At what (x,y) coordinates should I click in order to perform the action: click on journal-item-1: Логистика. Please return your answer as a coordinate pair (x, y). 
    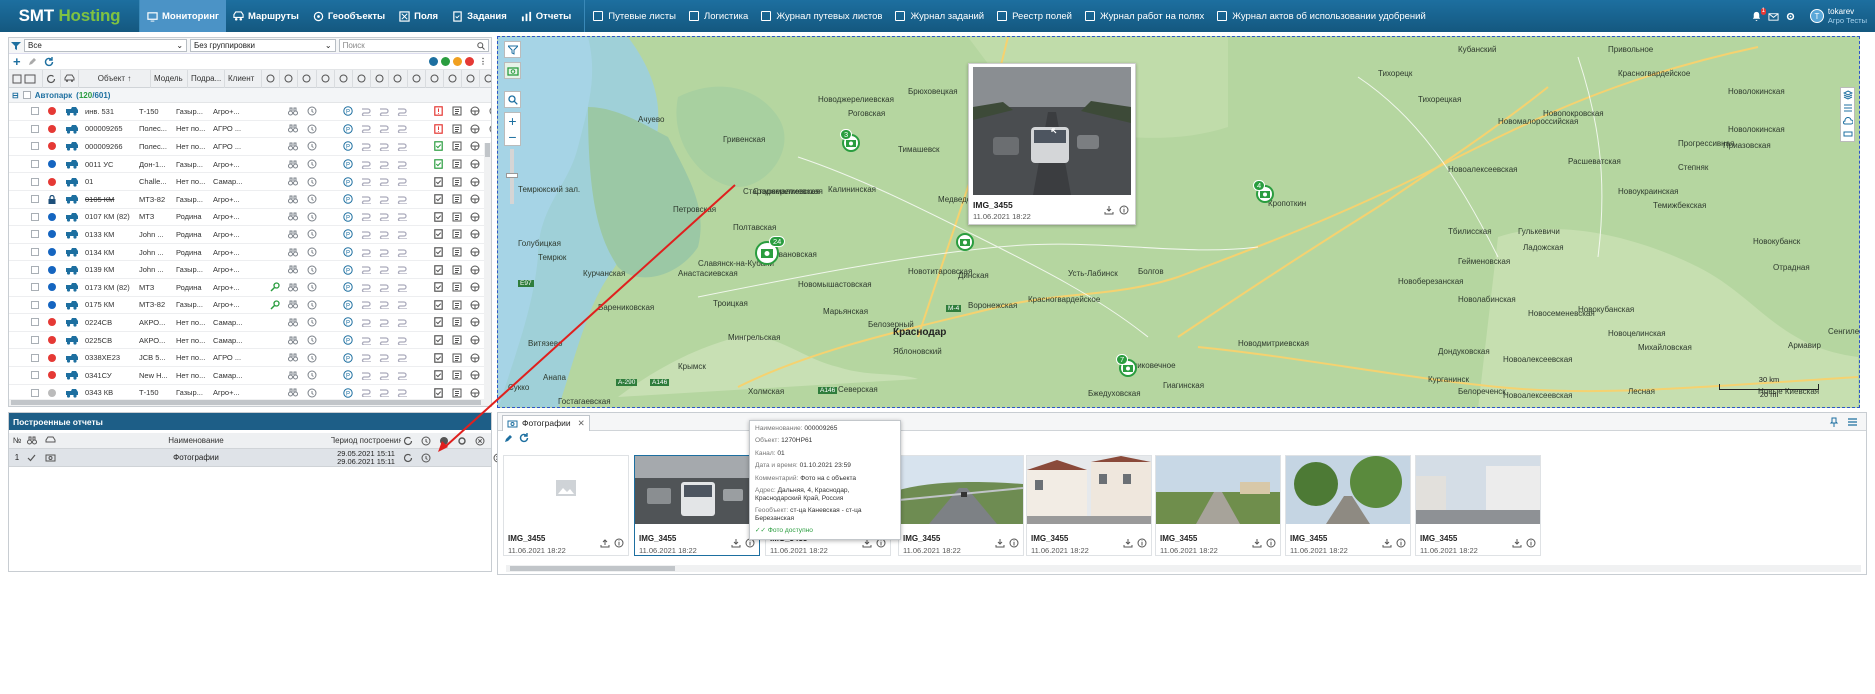
    Looking at the image, I should click on (718, 16).